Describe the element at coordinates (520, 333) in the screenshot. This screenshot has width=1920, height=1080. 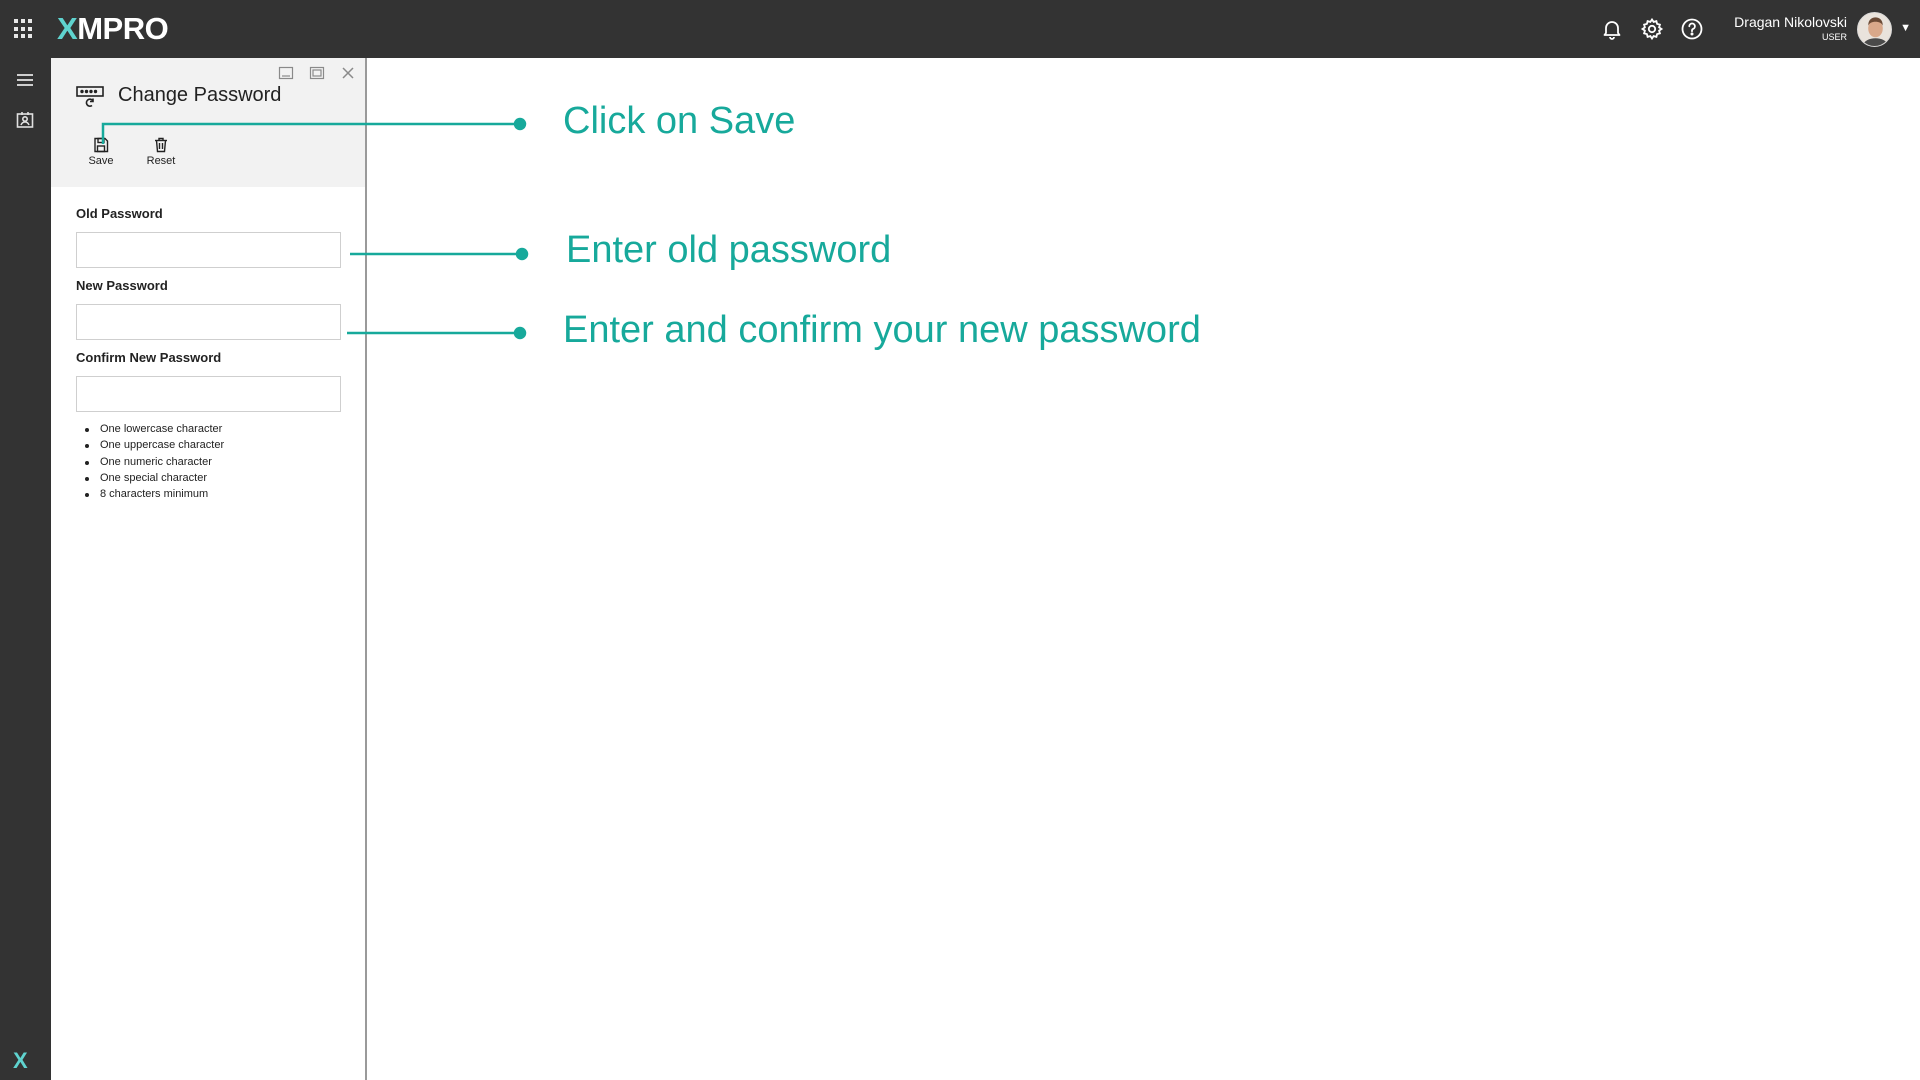
I see `new-connector-dot` at that location.